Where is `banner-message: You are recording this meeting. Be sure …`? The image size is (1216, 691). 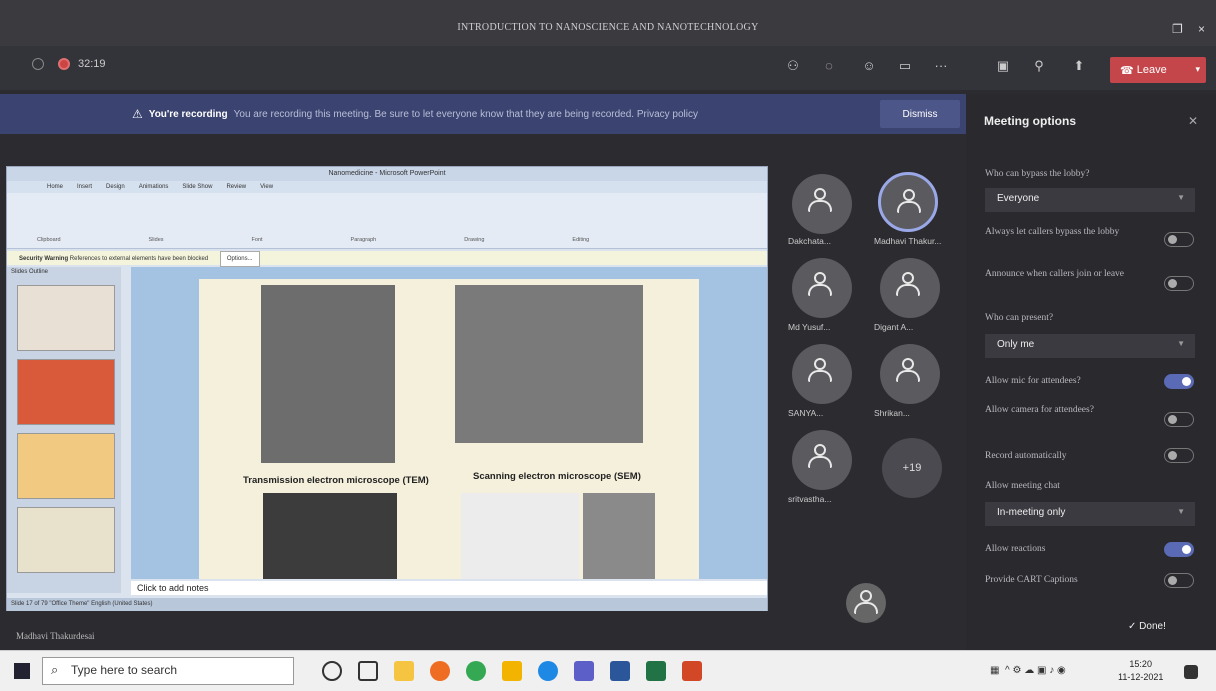
banner-message: You are recording this meeting. Be sure … is located at coordinates (466, 114).